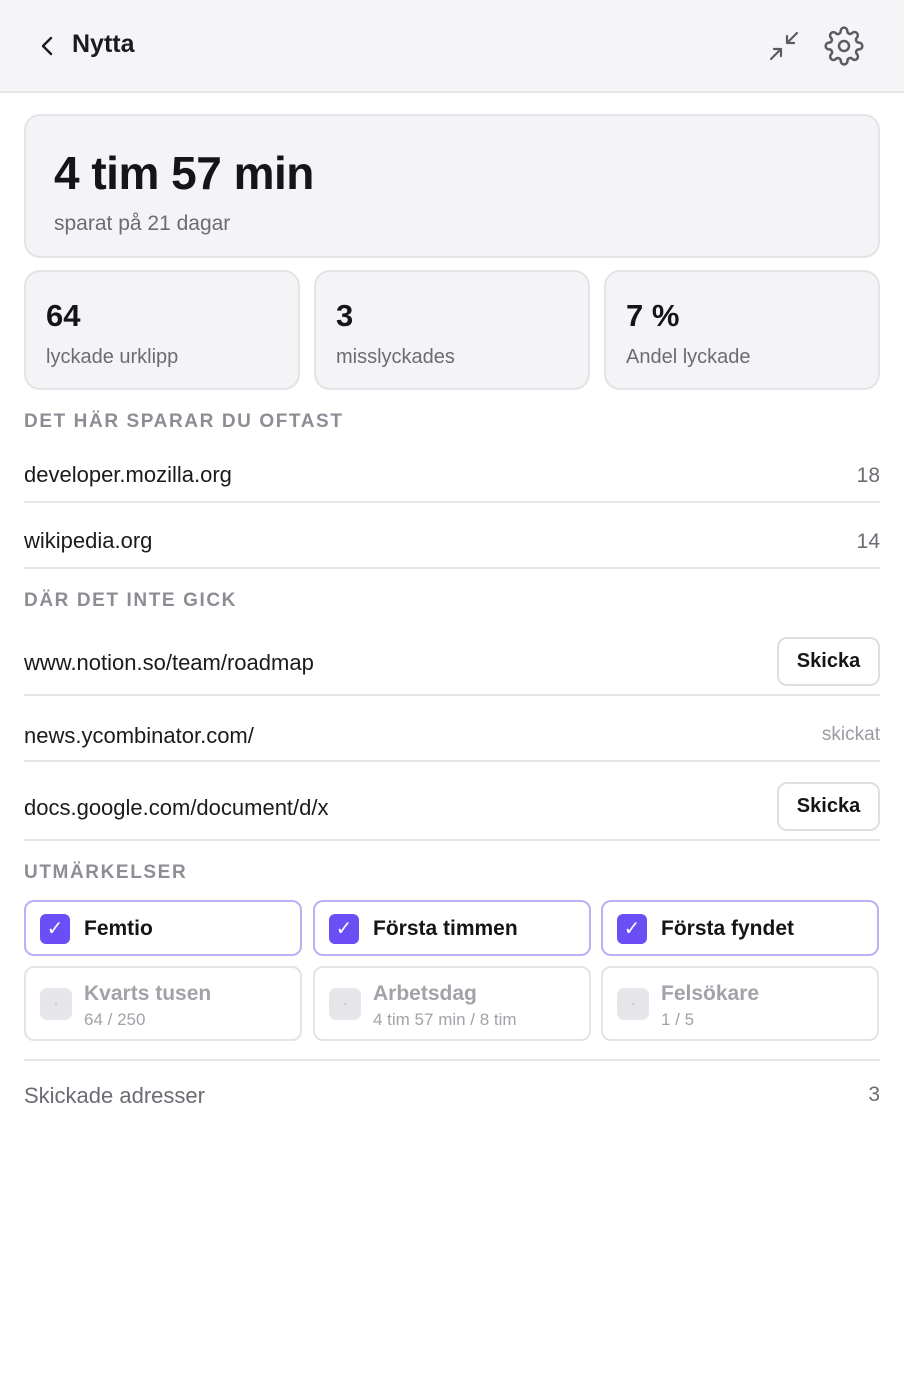 Image resolution: width=904 pixels, height=1400 pixels. Describe the element at coordinates (868, 475) in the screenshot. I see `site-count: 18` at that location.